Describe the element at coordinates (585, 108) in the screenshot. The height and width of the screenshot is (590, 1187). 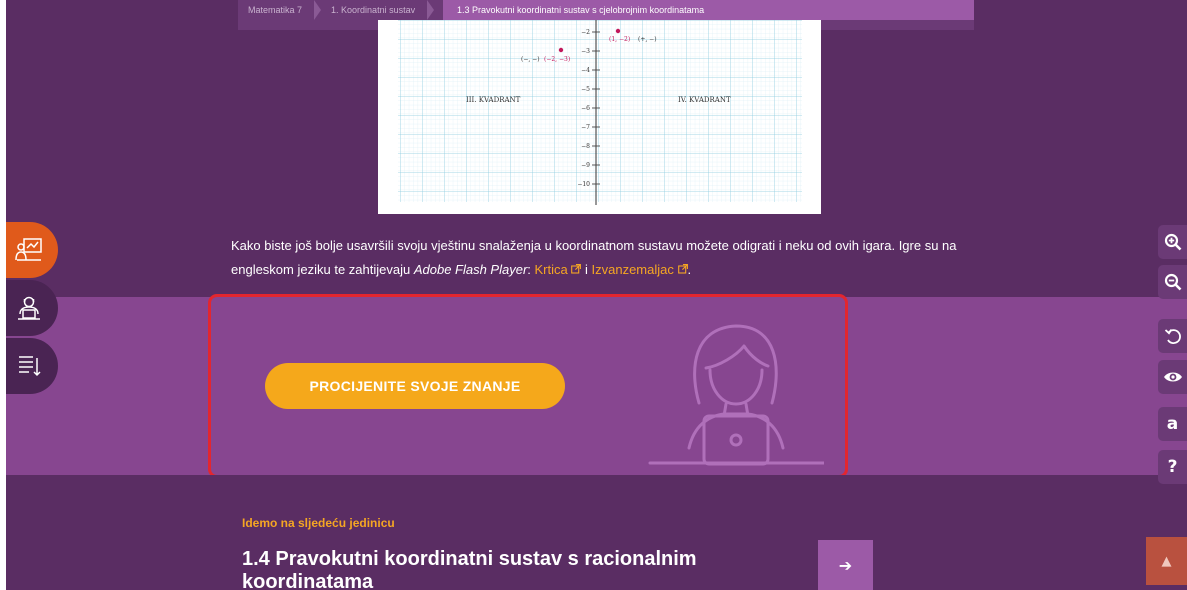
I see `y-axis-tick-label: −6` at that location.